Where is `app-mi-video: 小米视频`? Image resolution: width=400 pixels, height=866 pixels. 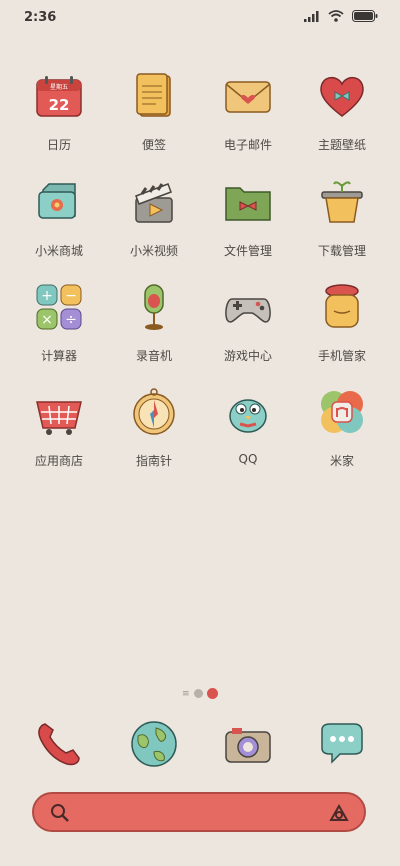 app-mi-video: 小米视频 is located at coordinates (154, 217).